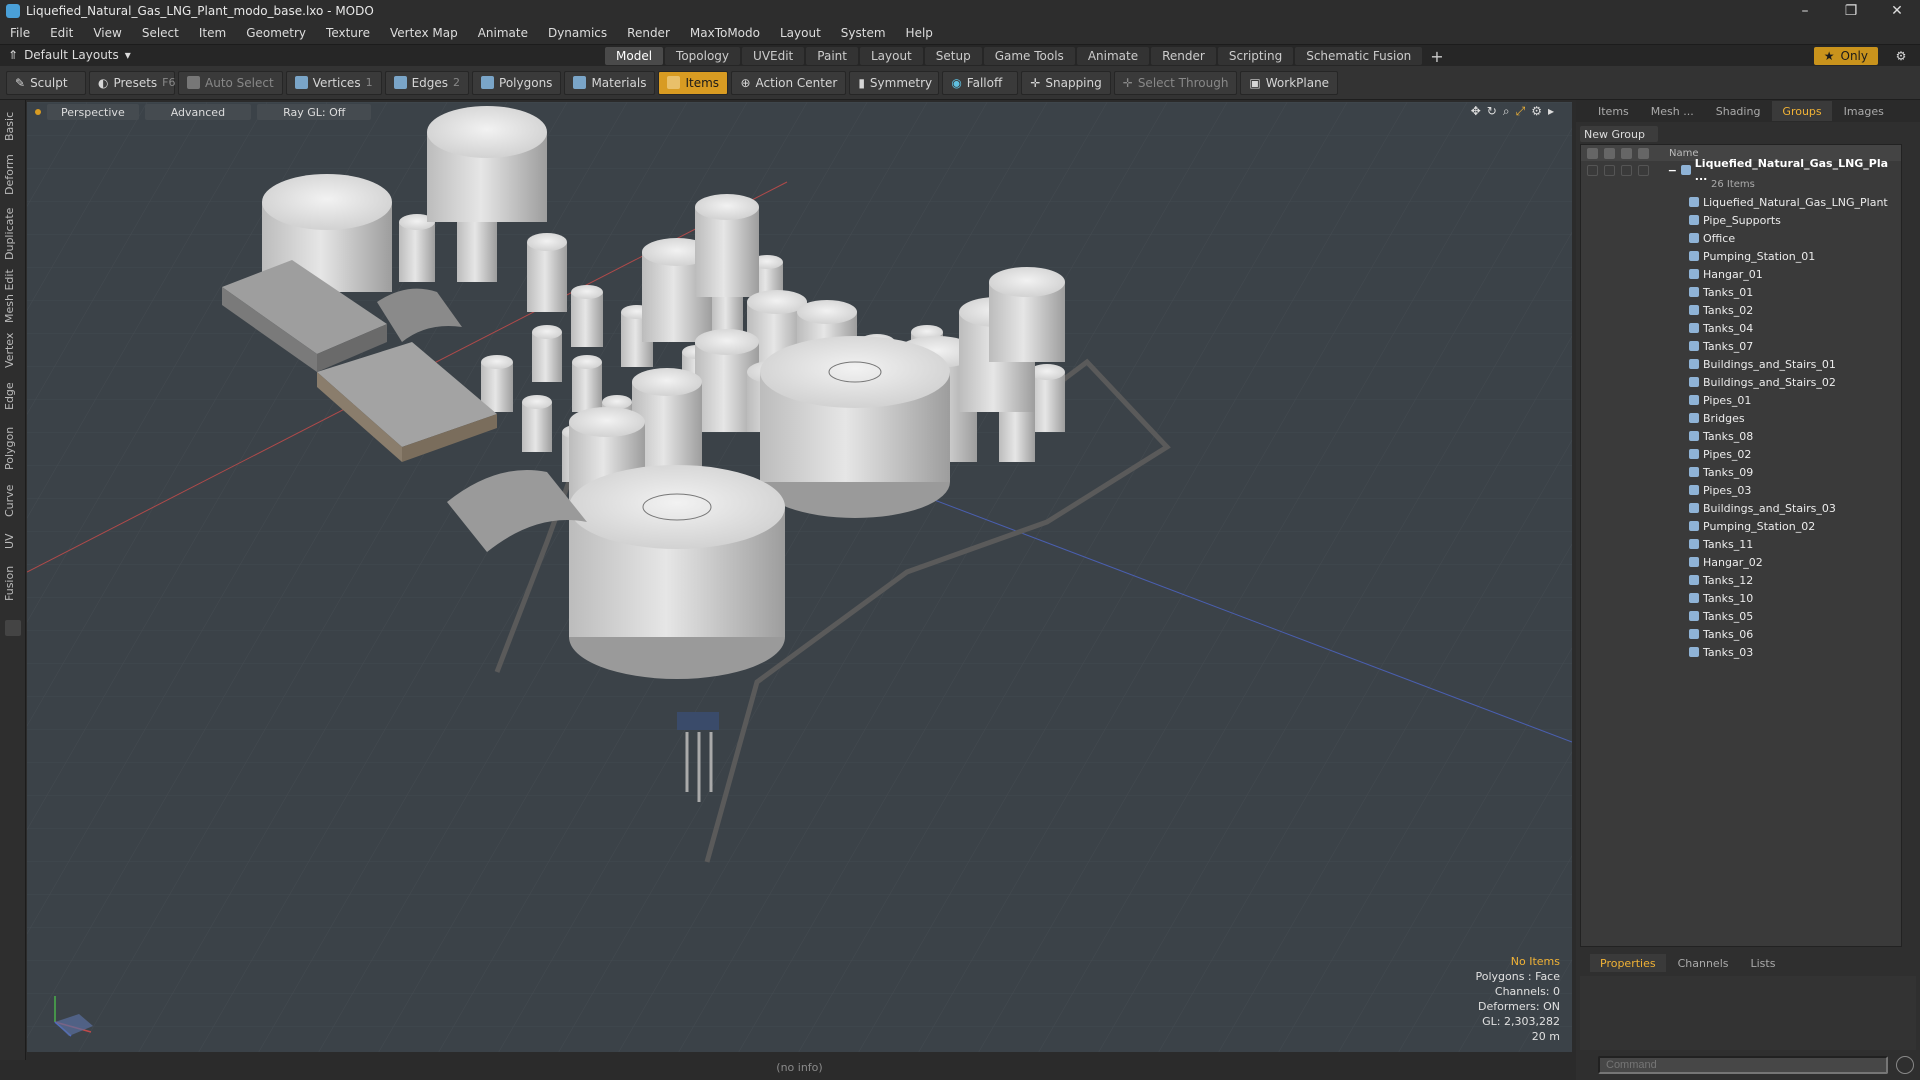 The width and height of the screenshot is (1920, 1080). I want to click on materials-button: Materials, so click(610, 82).